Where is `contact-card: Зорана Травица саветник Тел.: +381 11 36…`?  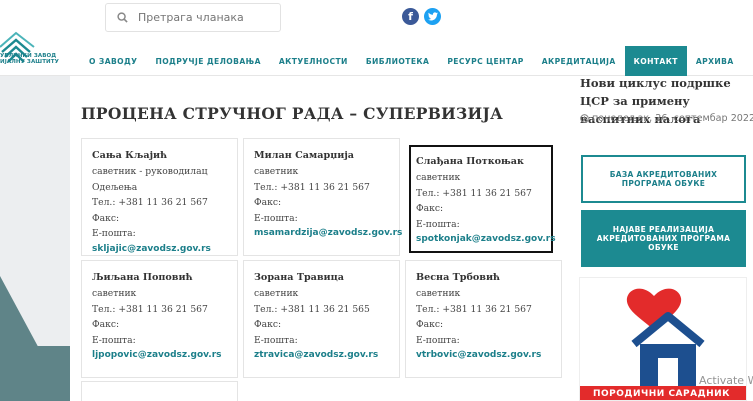
contact-card: Зорана Травица саветник Тел.: +381 11 36… is located at coordinates (321, 319).